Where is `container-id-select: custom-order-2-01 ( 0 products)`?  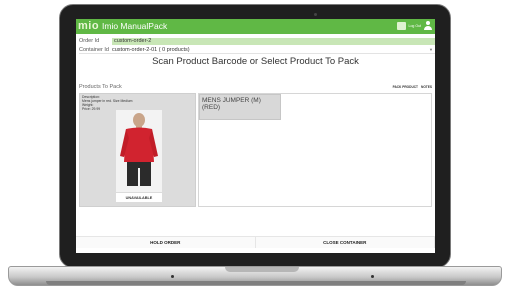
container-id-select: custom-order-2-01 ( 0 products) is located at coordinates (270, 50).